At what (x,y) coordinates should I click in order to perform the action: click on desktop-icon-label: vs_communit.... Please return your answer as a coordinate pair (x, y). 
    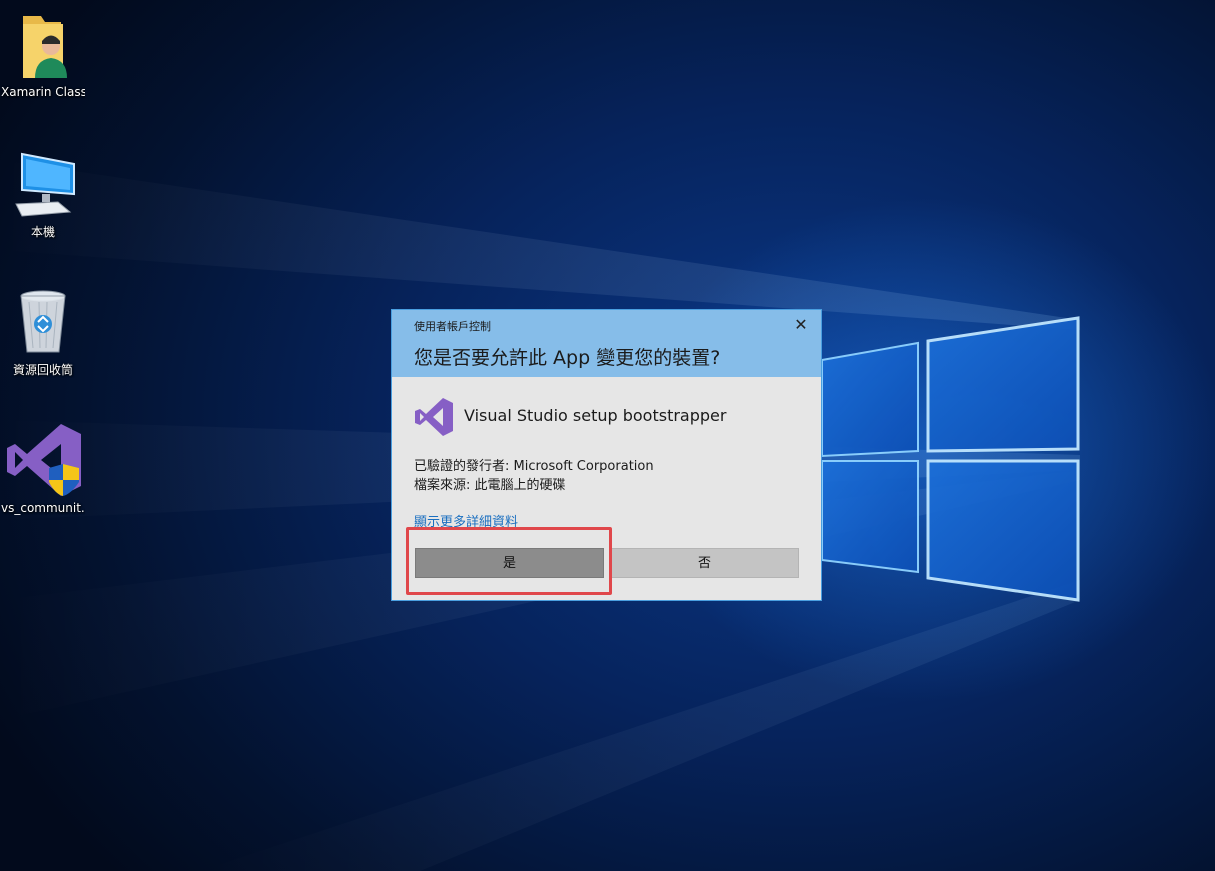
    Looking at the image, I should click on (43, 508).